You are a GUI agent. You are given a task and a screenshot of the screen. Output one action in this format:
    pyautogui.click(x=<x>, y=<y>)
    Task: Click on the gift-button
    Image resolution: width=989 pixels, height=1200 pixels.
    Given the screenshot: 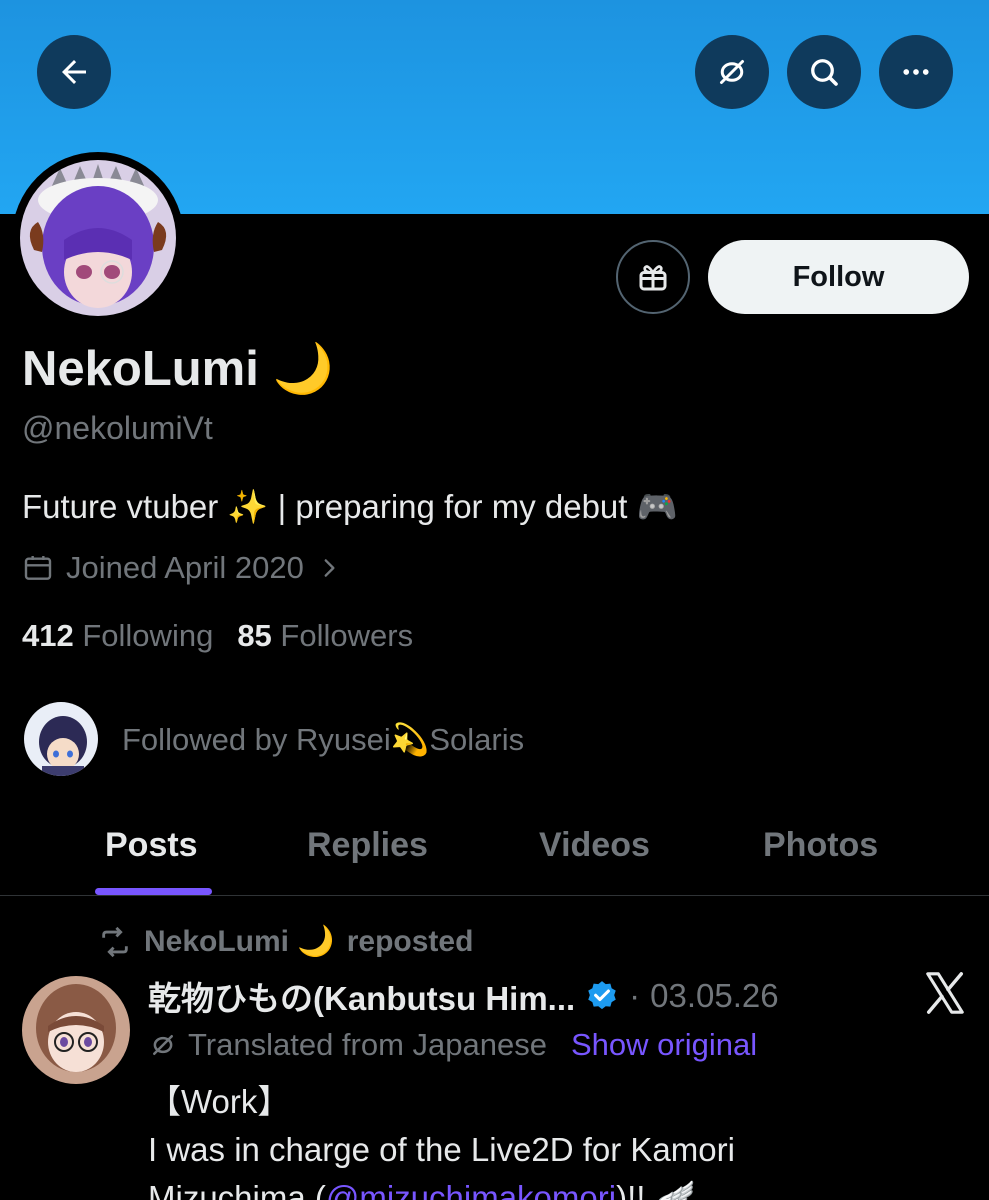 What is the action you would take?
    pyautogui.click(x=653, y=277)
    